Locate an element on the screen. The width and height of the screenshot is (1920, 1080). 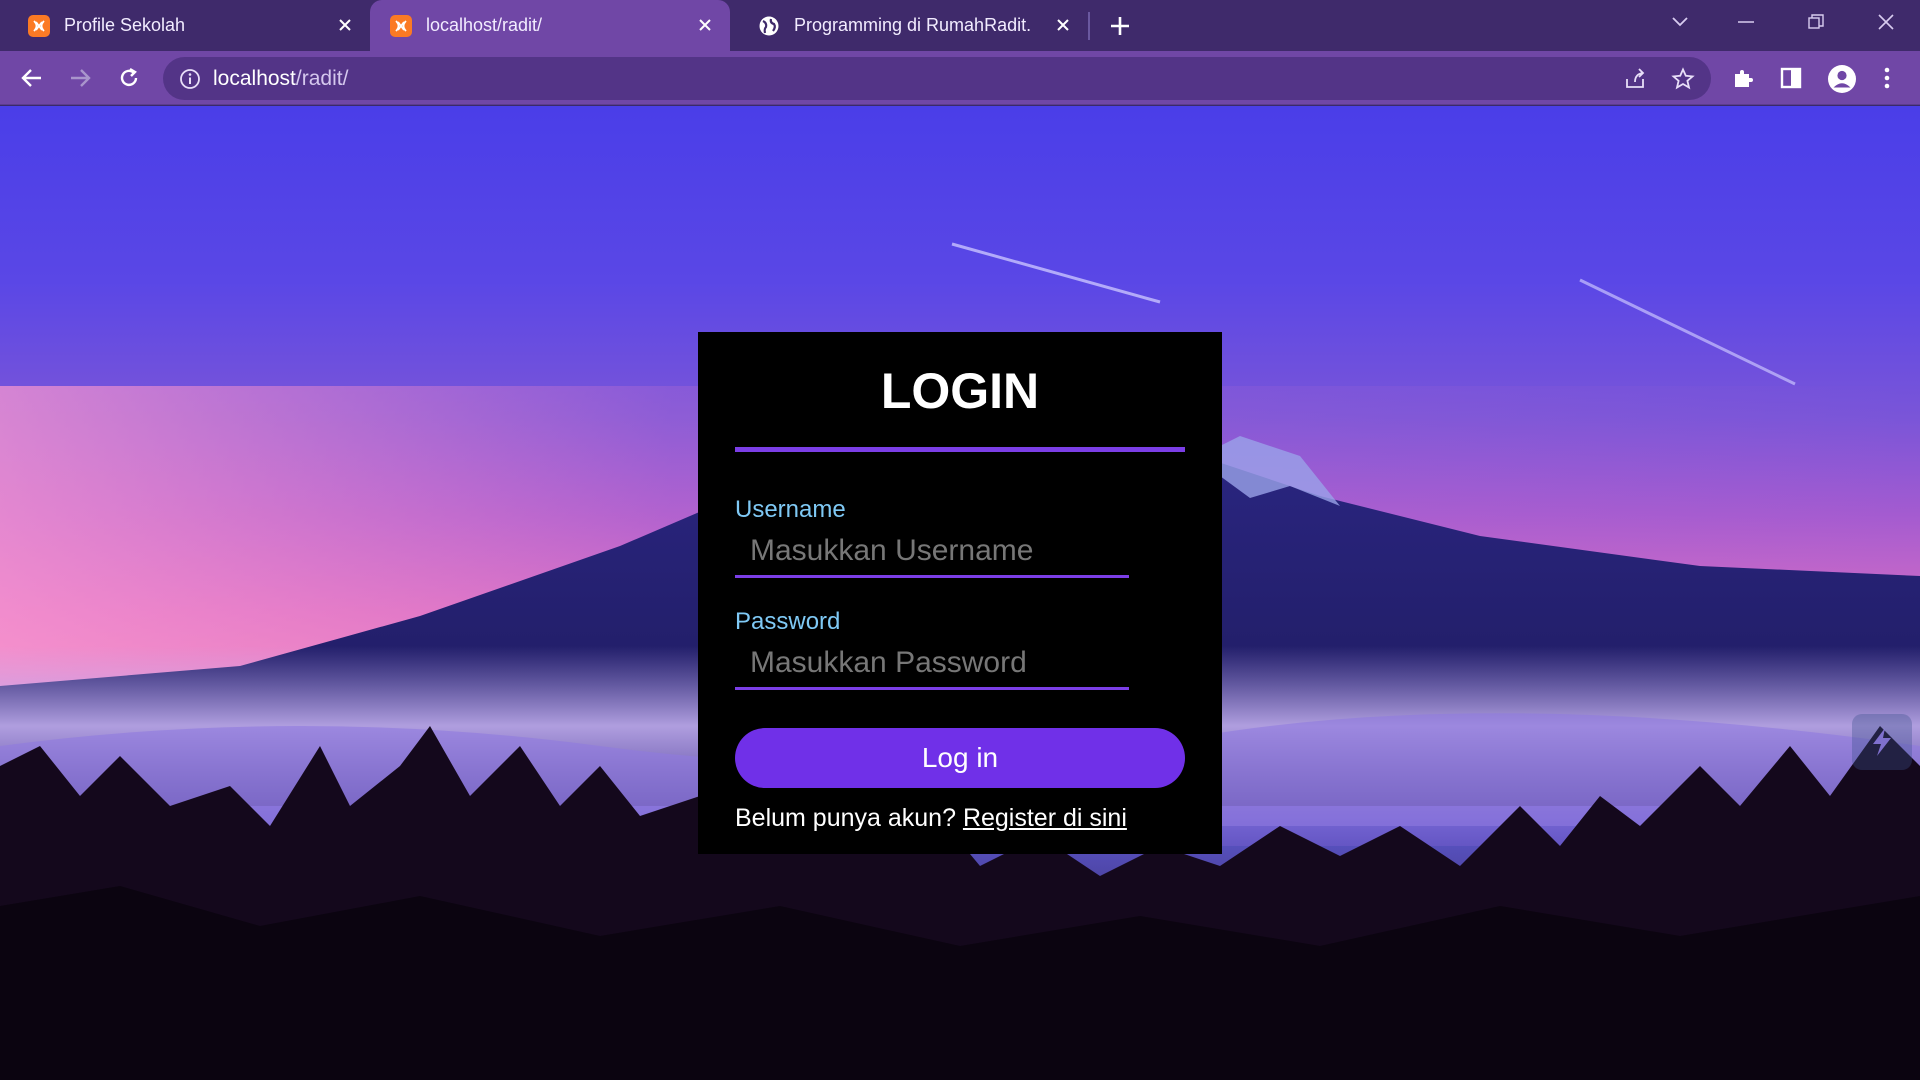
title-divider is located at coordinates (960, 449).